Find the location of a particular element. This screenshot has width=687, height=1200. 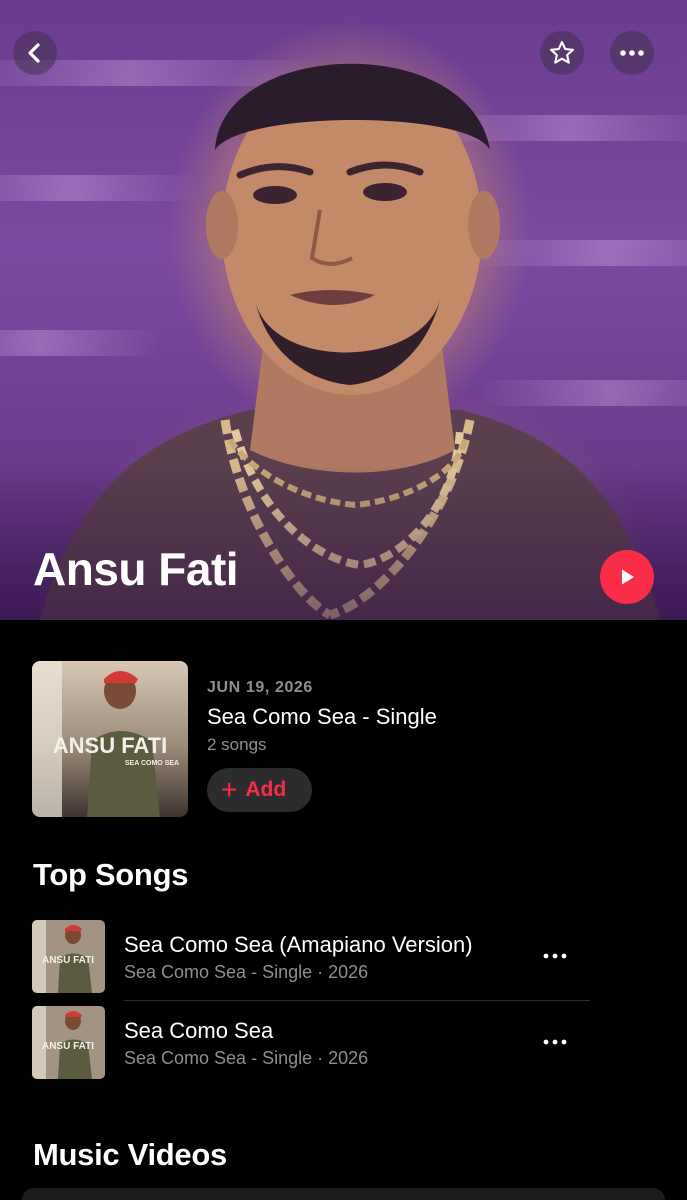

music-video-card is located at coordinates (343, 1194).